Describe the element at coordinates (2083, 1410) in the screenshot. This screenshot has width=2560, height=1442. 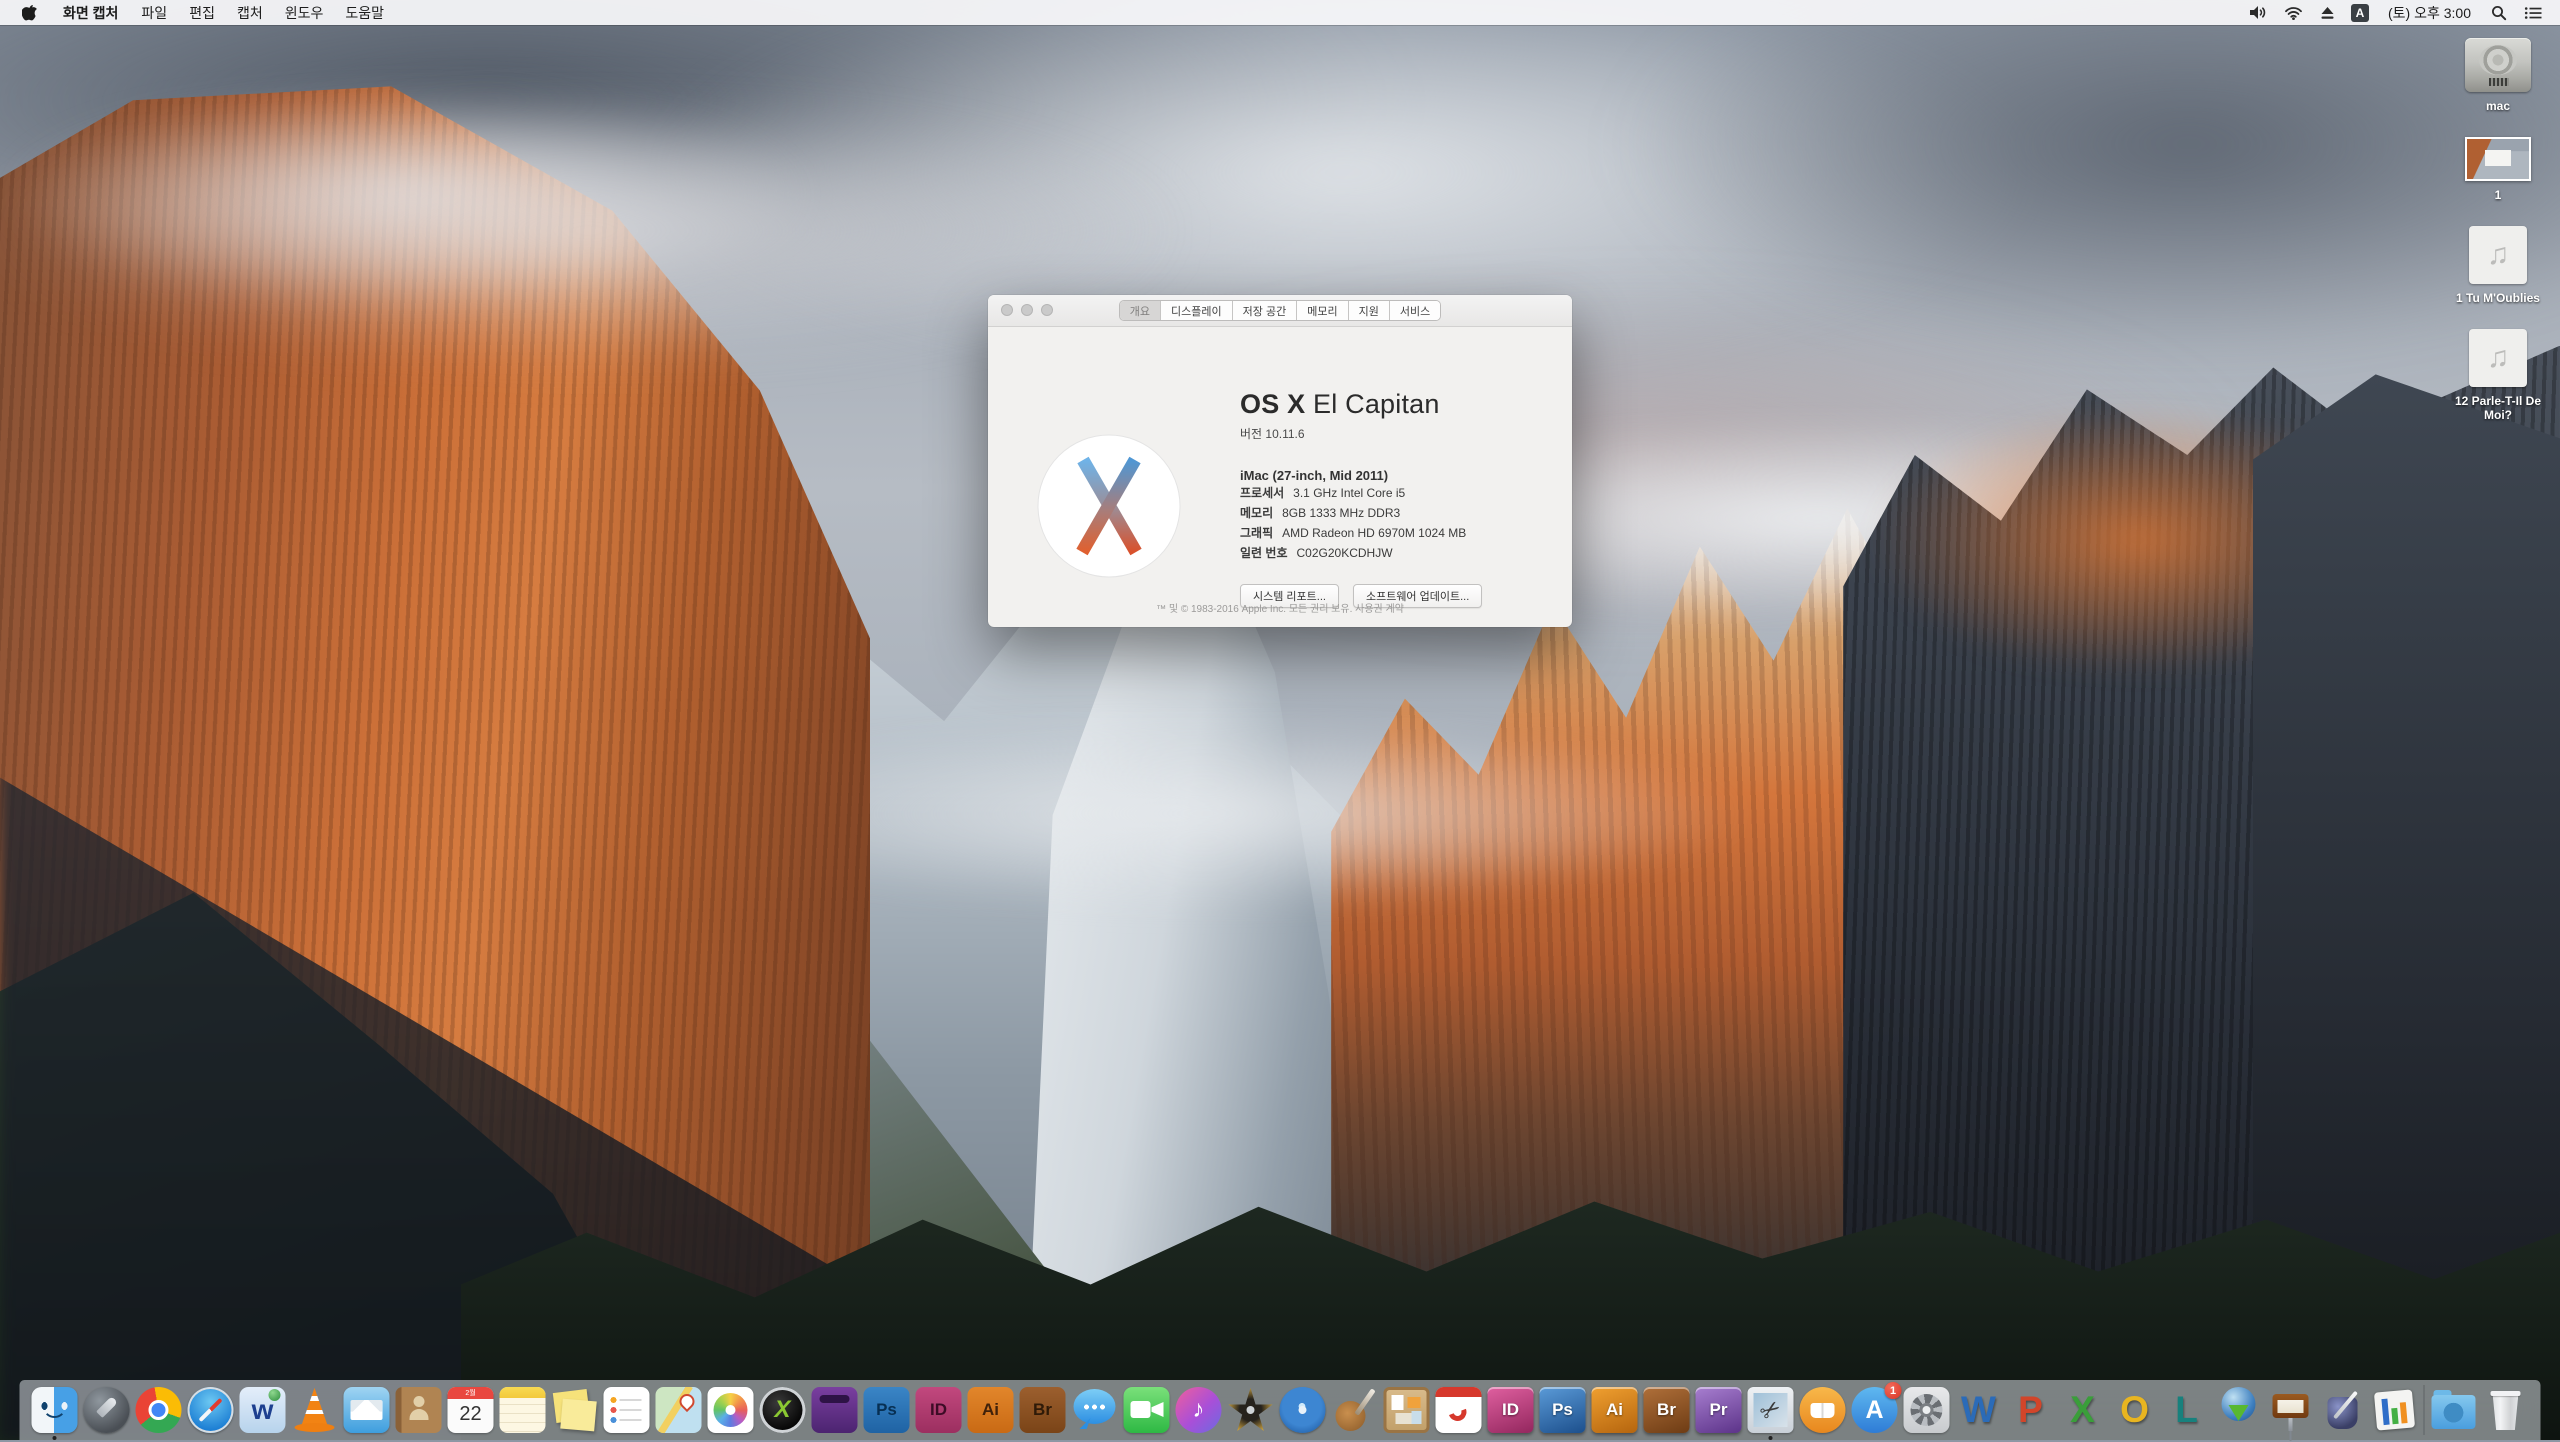
I see `excel-icon: X` at that location.